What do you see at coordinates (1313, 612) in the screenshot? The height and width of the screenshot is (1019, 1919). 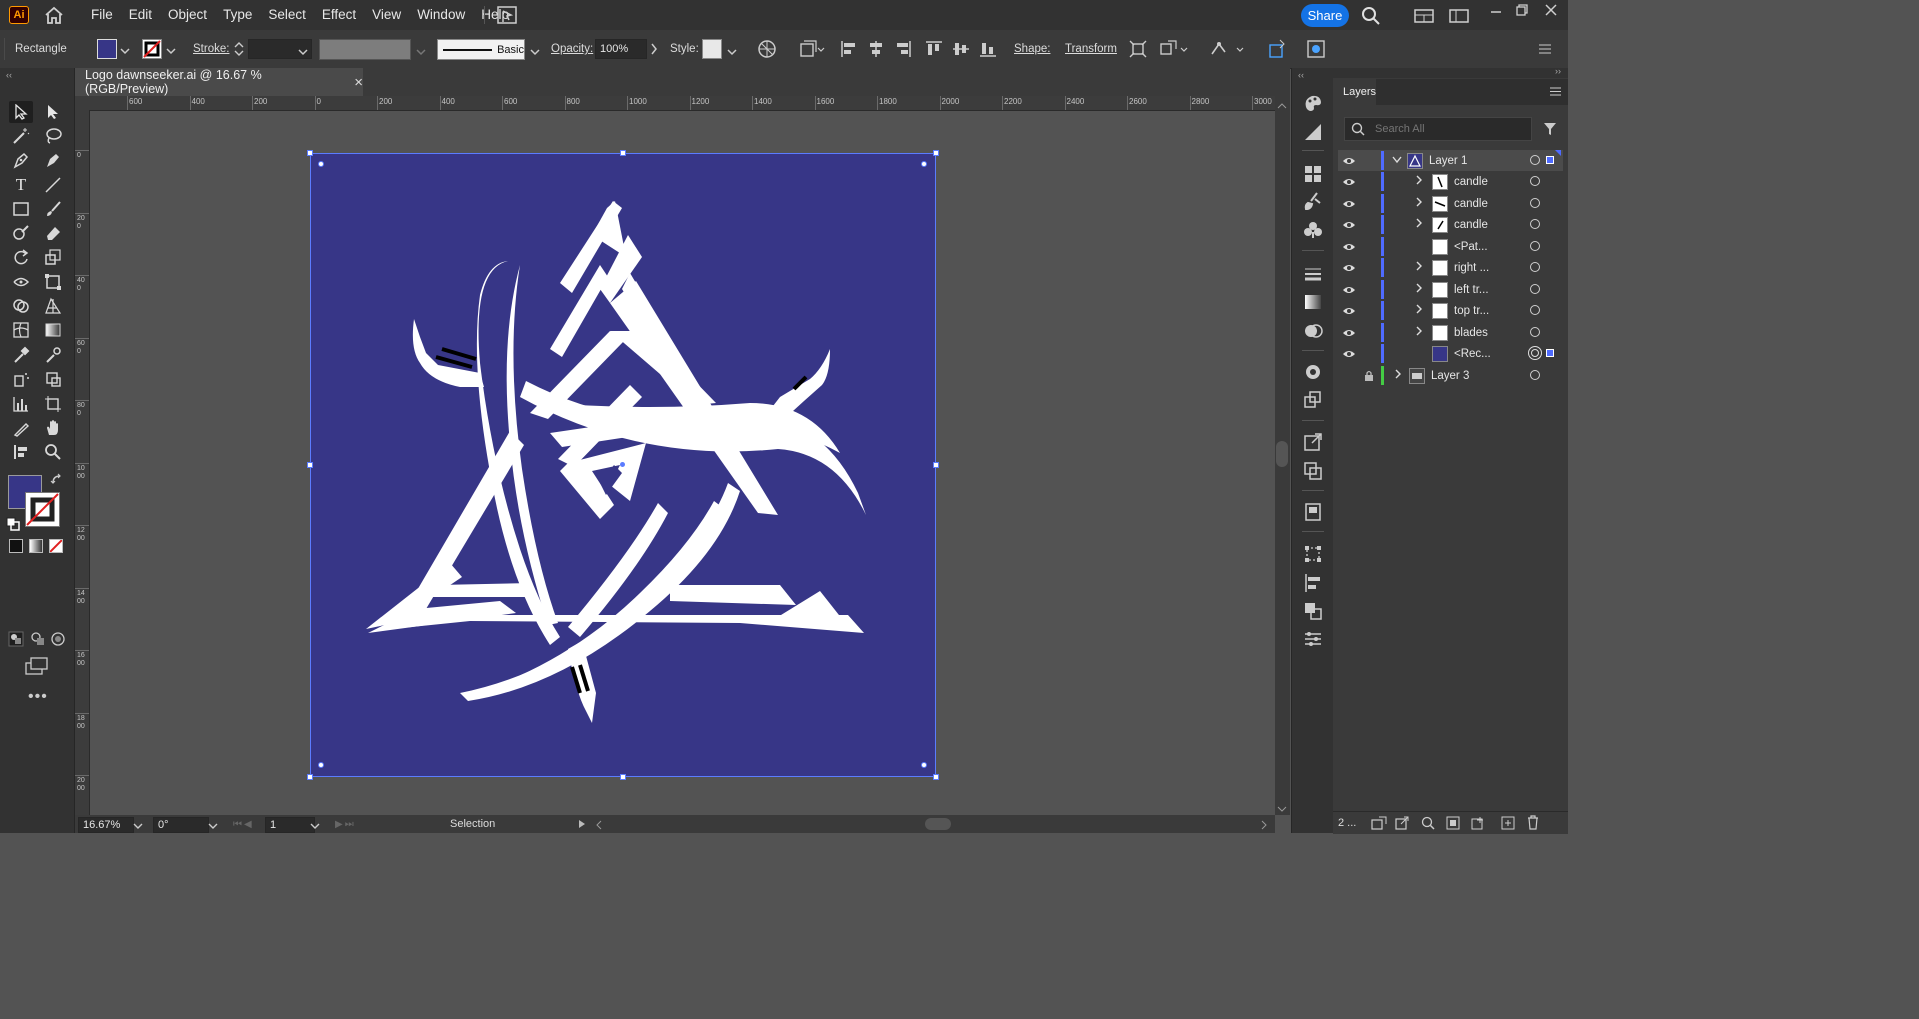 I see `pathfinder-icon` at bounding box center [1313, 612].